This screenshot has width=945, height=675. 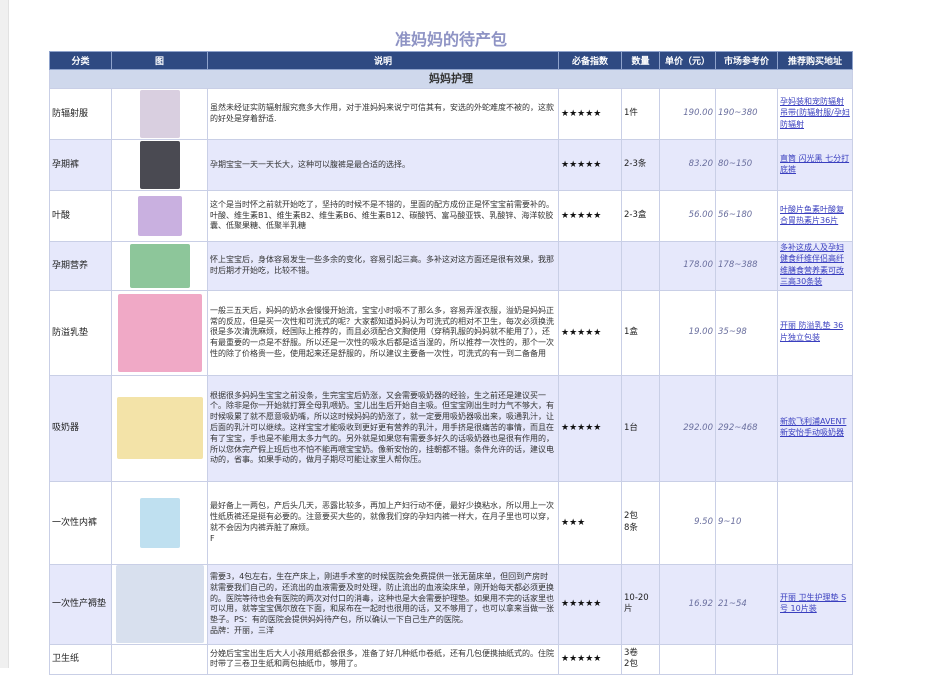 I want to click on cell-unit-price: 9.50, so click(x=687, y=522).